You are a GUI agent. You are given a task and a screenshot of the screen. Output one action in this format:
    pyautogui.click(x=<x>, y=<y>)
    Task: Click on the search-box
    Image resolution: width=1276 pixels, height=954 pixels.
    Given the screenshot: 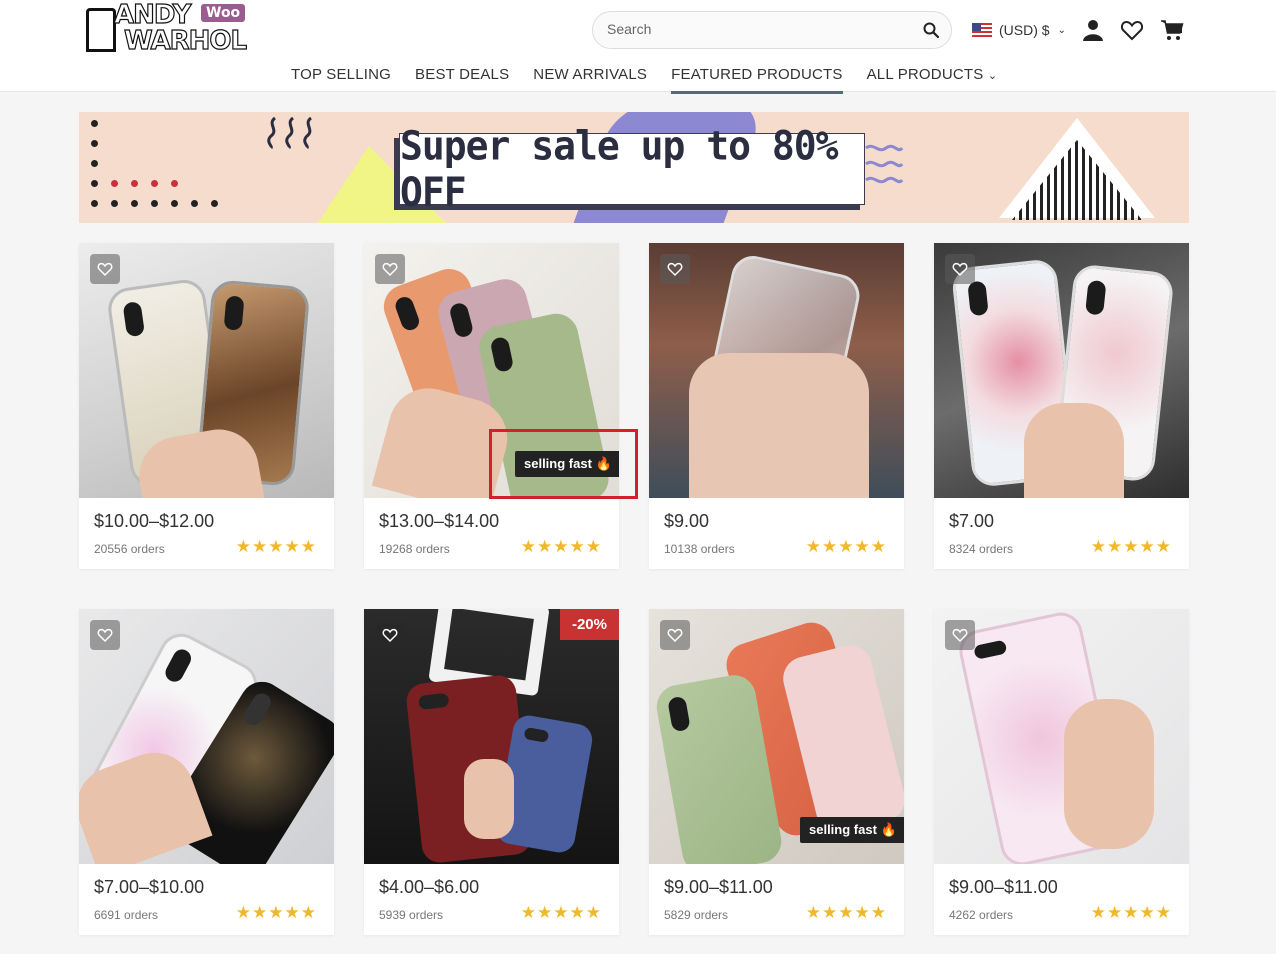 What is the action you would take?
    pyautogui.click(x=772, y=30)
    